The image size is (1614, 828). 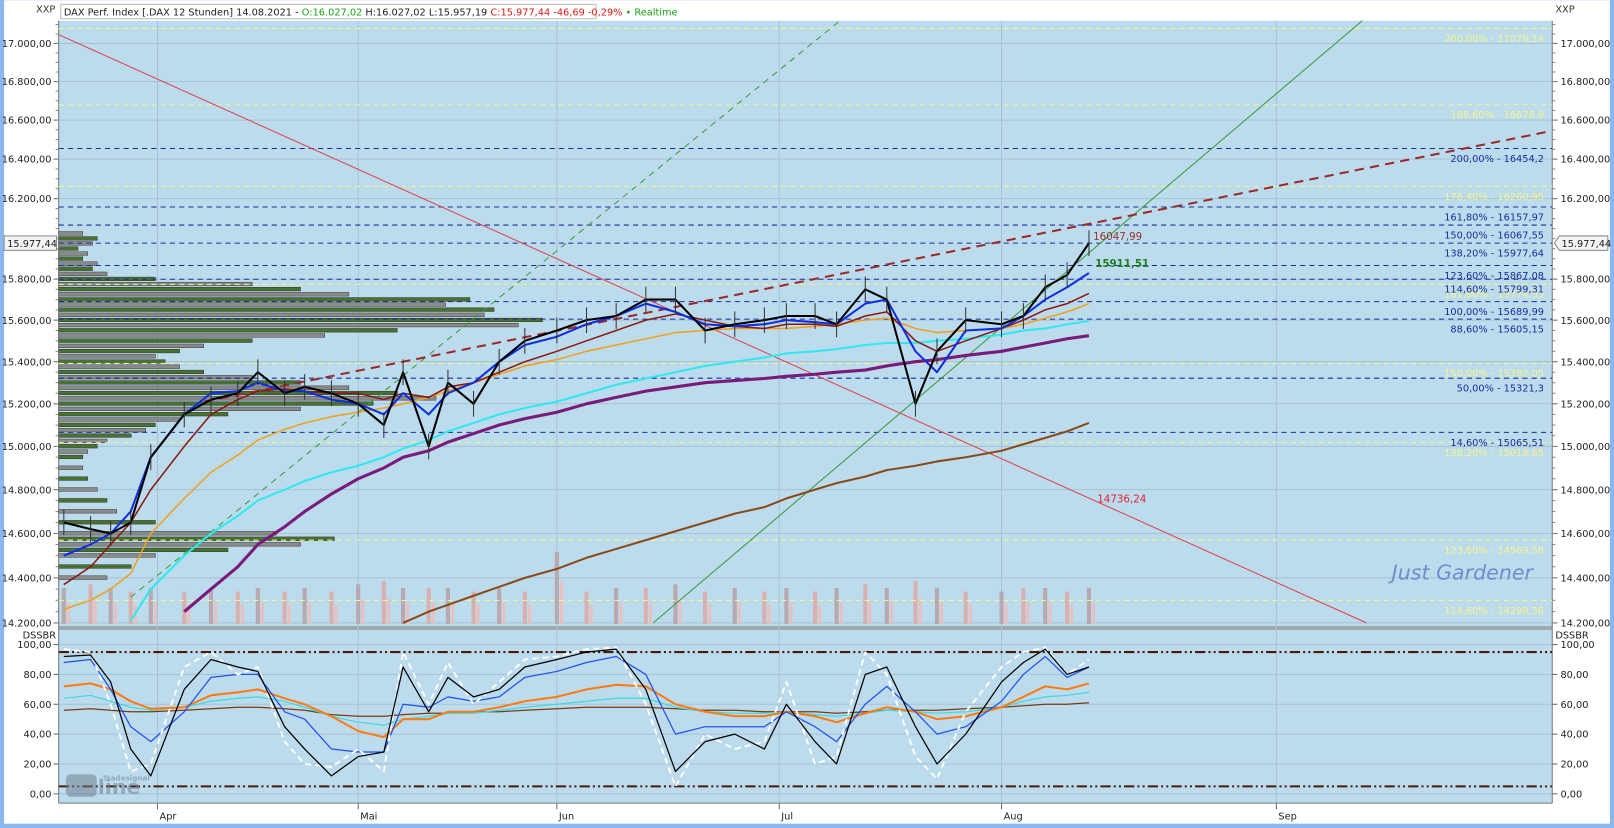 I want to click on osc-tick-label-right: 60,00, so click(x=1574, y=705).